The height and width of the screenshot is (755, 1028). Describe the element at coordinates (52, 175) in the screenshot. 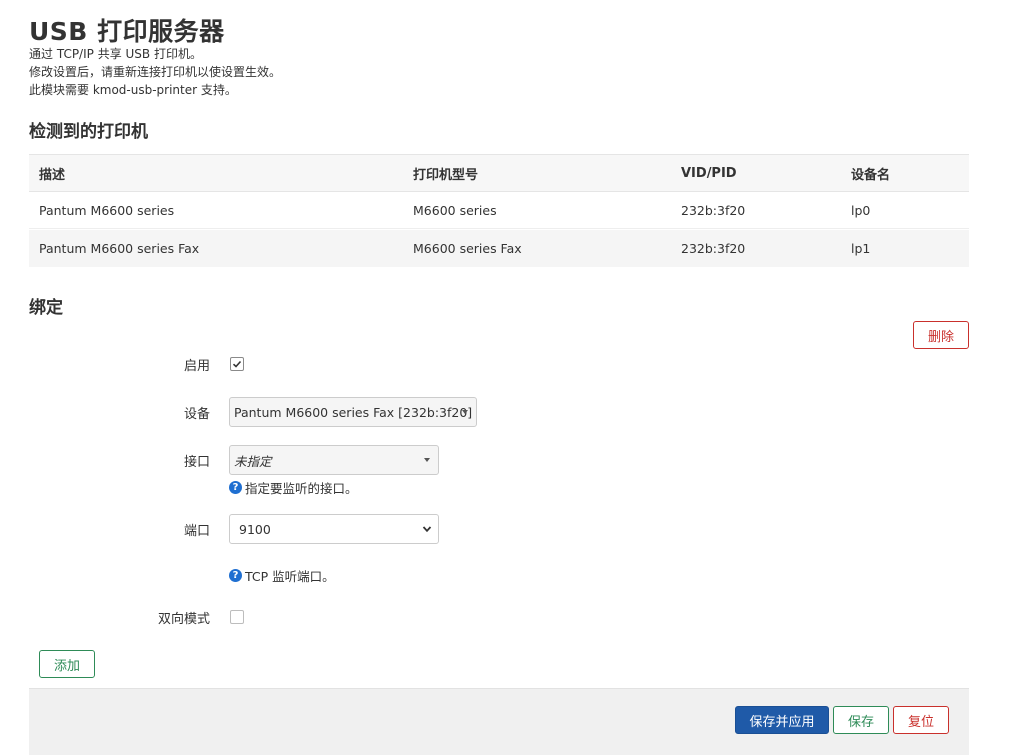

I see `column-header-description: 描述` at that location.